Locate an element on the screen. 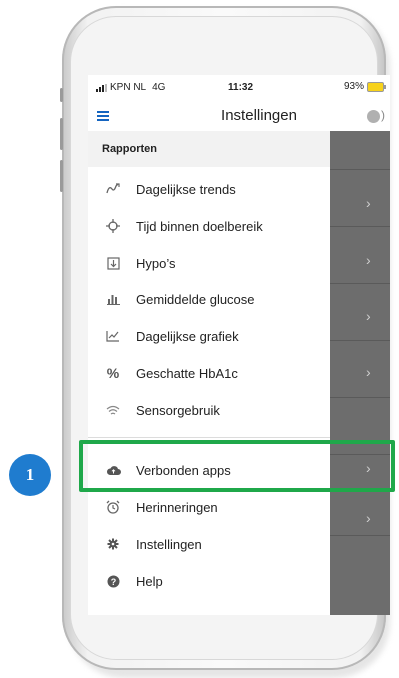 The width and height of the screenshot is (399, 678). highlight-box is located at coordinates (237, 466).